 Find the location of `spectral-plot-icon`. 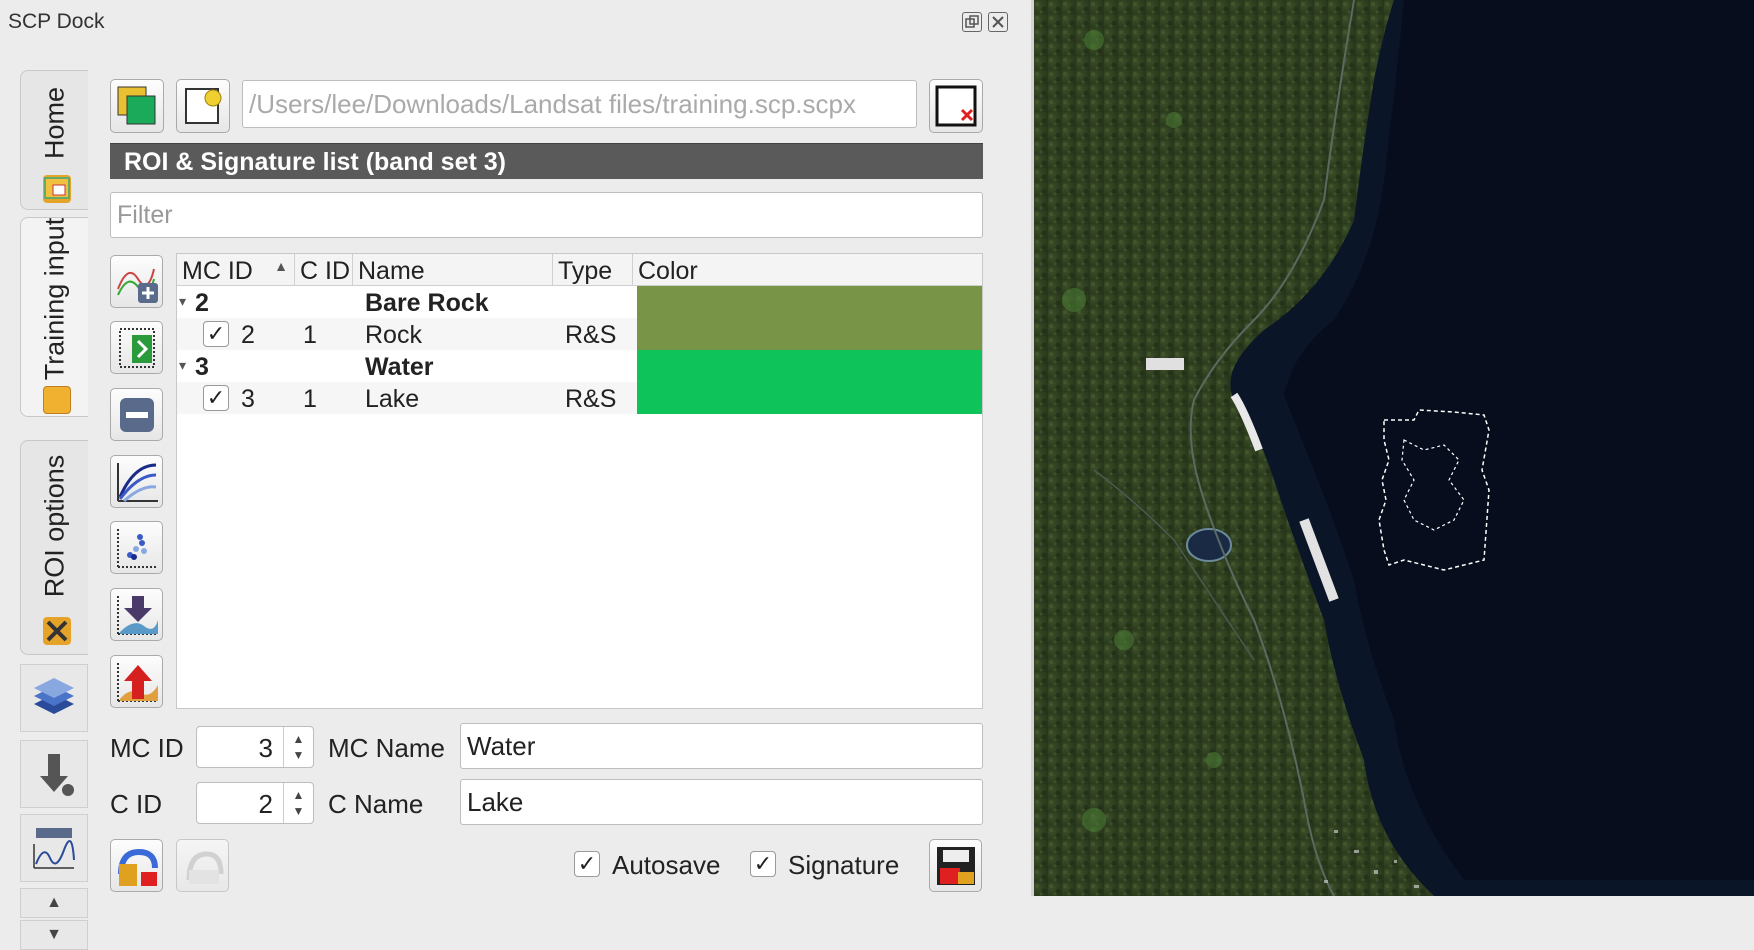

spectral-plot-icon is located at coordinates (54, 848).